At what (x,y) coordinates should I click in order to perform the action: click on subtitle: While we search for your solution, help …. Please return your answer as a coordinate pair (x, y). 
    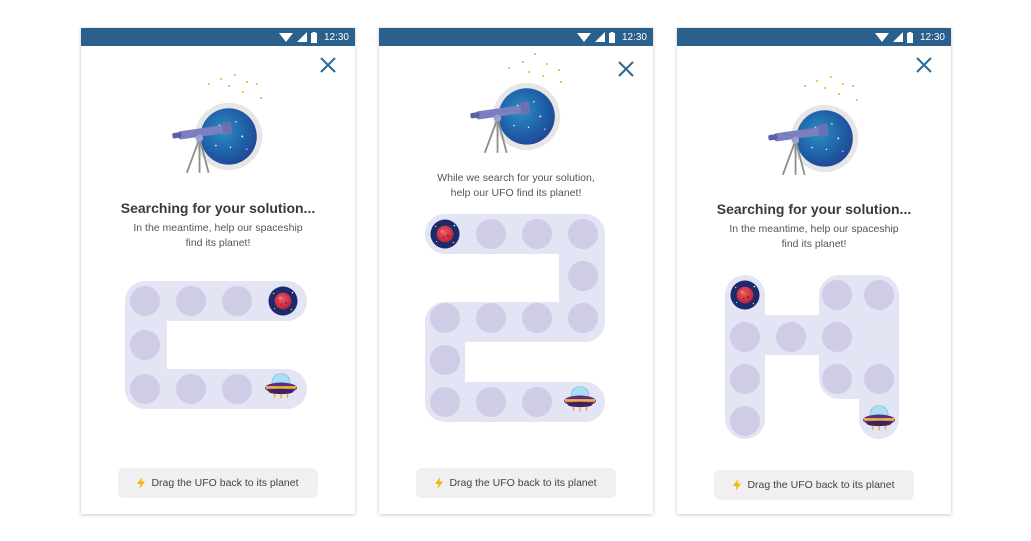
    Looking at the image, I should click on (516, 185).